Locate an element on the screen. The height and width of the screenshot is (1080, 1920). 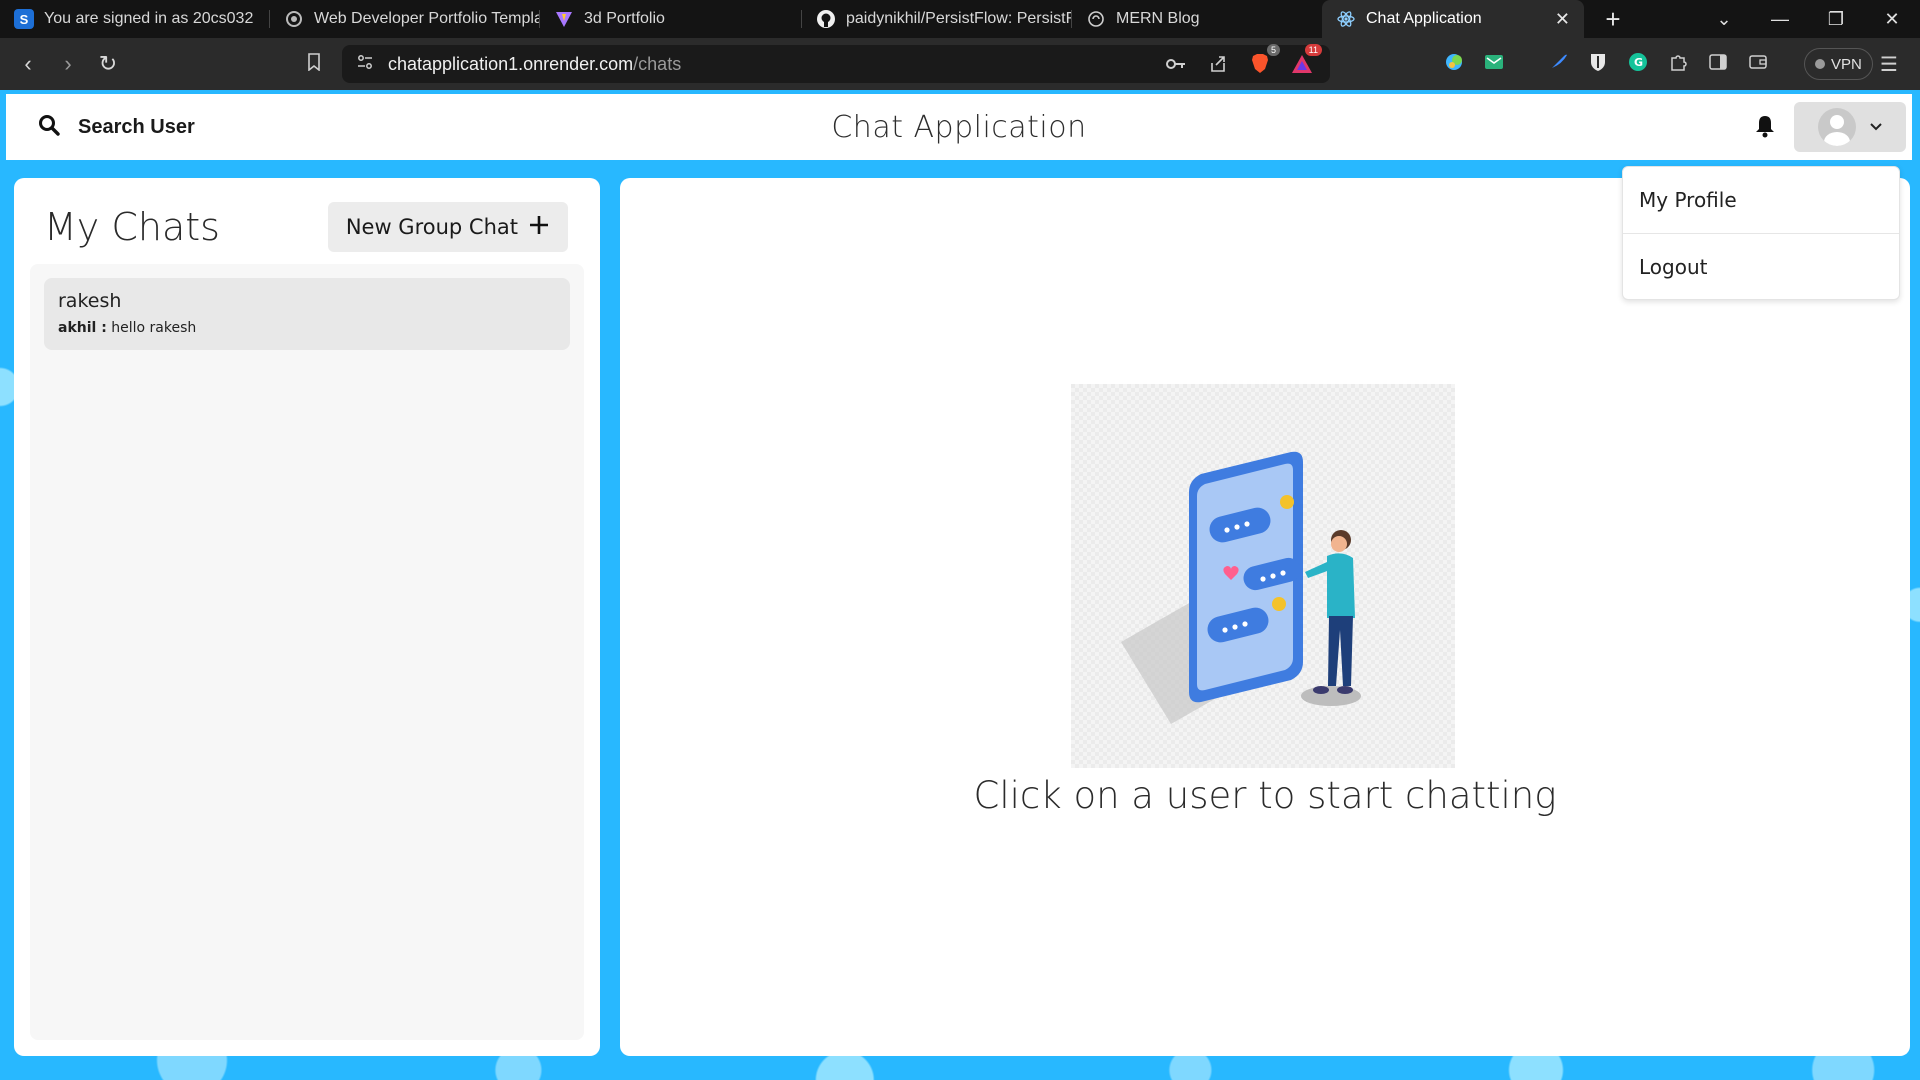
openai-icon is located at coordinates (294, 19).